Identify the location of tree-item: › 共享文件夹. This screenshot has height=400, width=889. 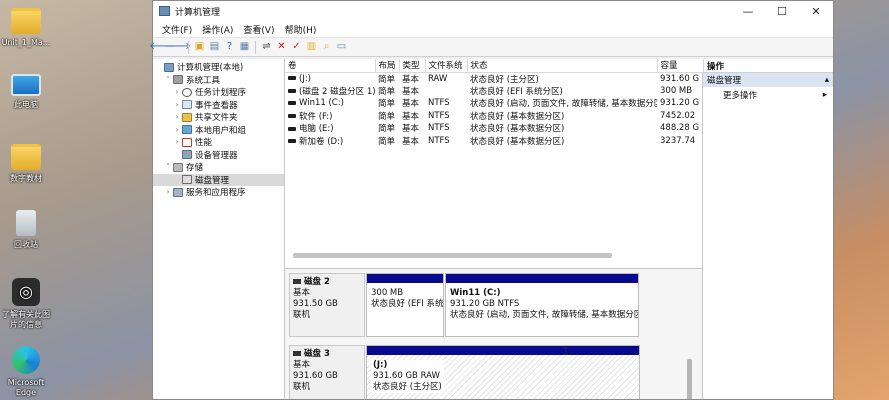
(218, 117).